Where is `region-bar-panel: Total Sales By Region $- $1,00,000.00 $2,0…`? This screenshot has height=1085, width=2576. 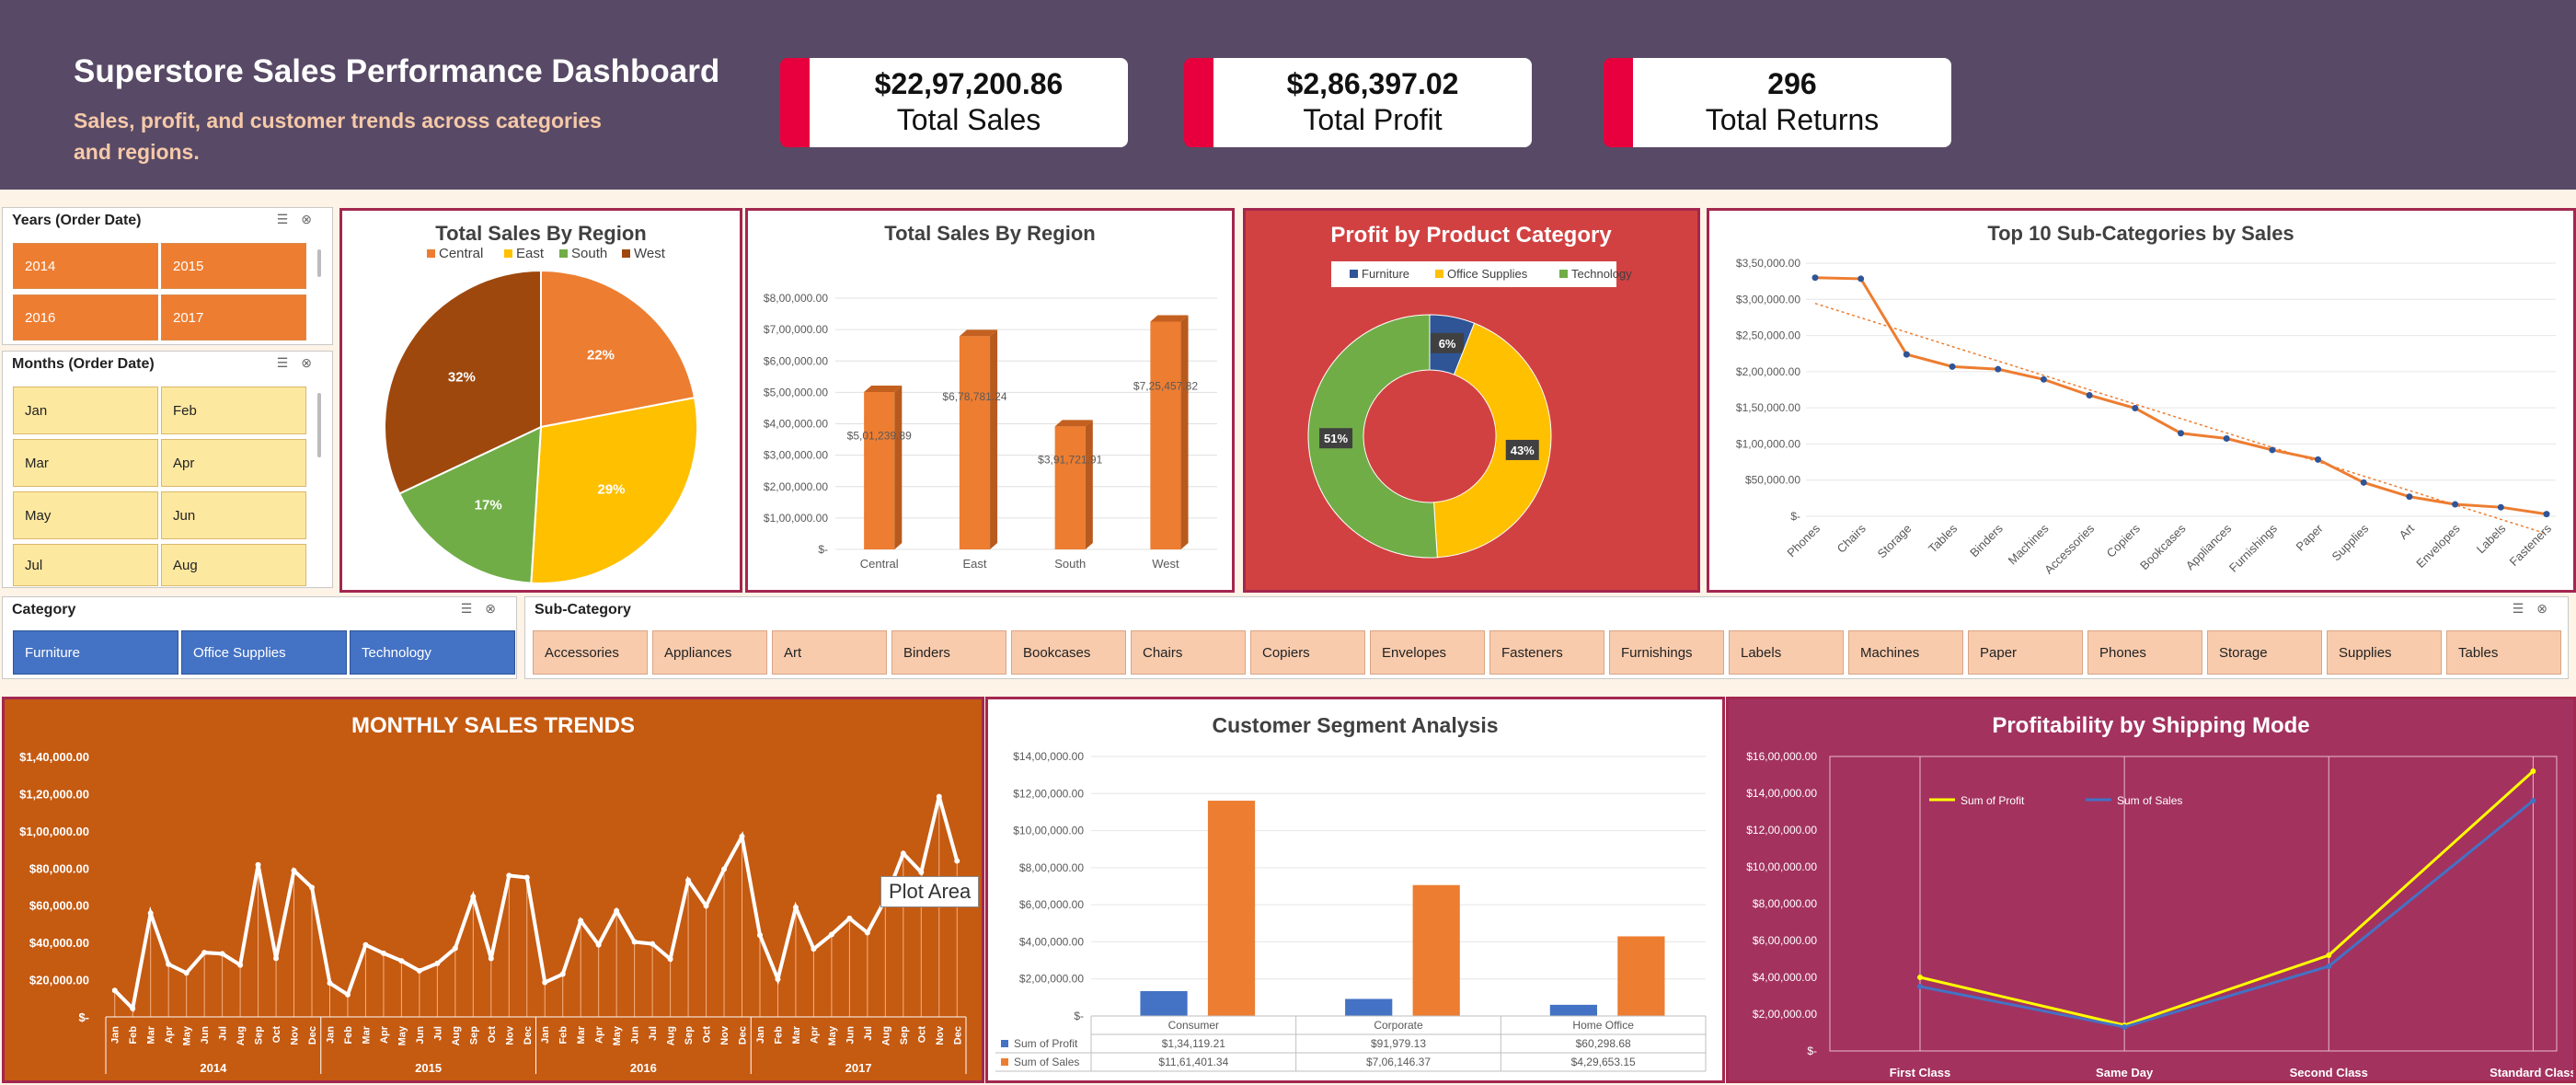 region-bar-panel: Total Sales By Region $- $1,00,000.00 $2,0… is located at coordinates (990, 400).